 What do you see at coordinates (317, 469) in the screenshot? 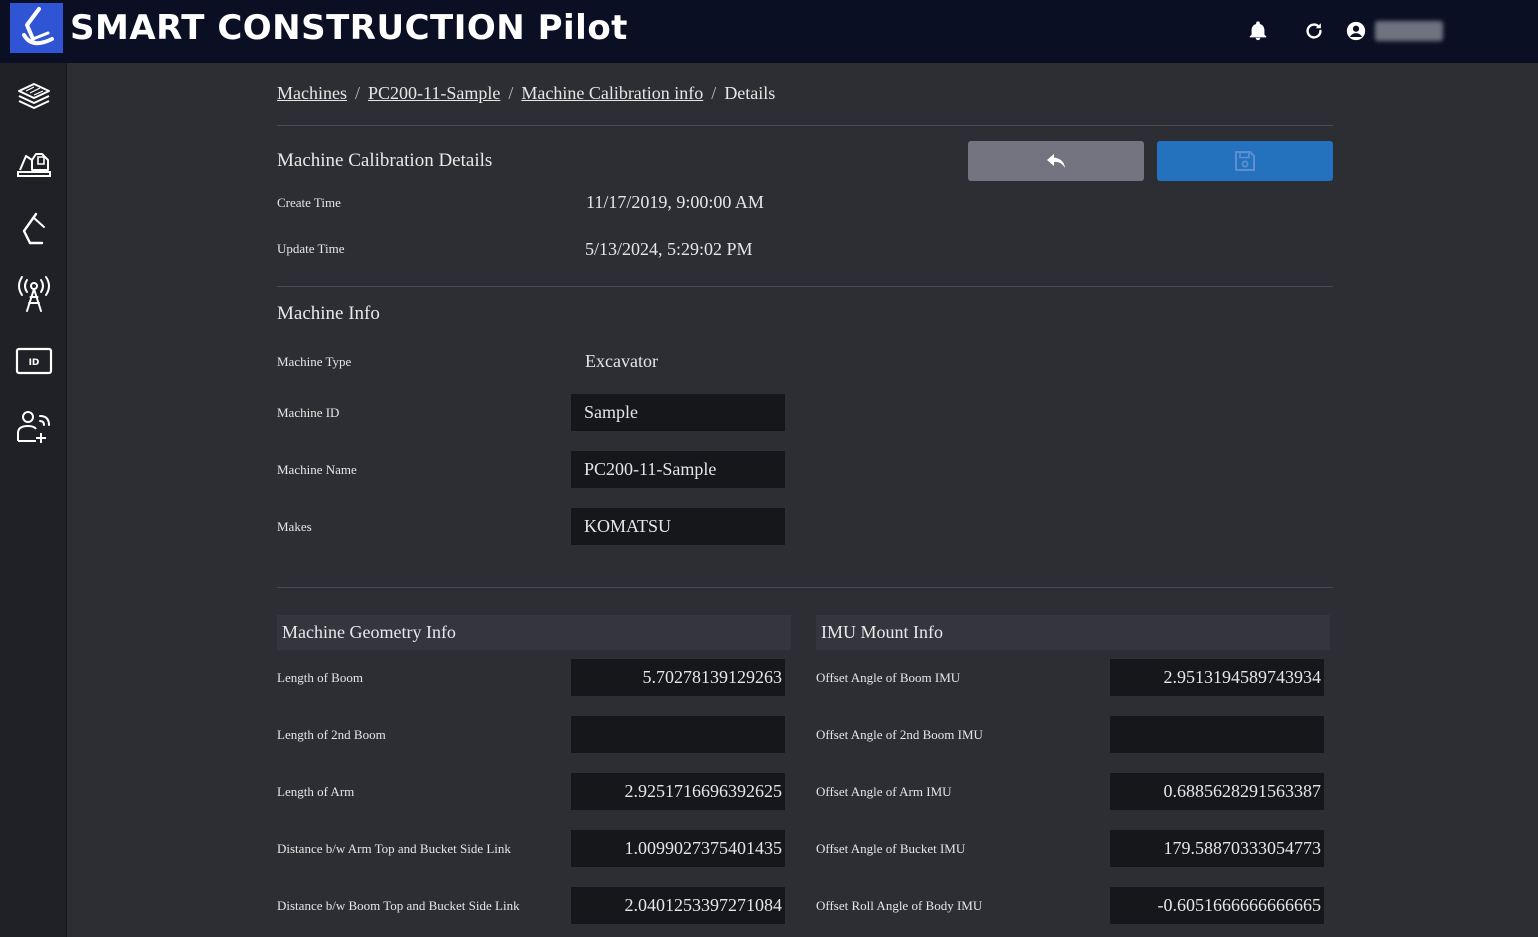
I see `machine-name-label: Machine Name` at bounding box center [317, 469].